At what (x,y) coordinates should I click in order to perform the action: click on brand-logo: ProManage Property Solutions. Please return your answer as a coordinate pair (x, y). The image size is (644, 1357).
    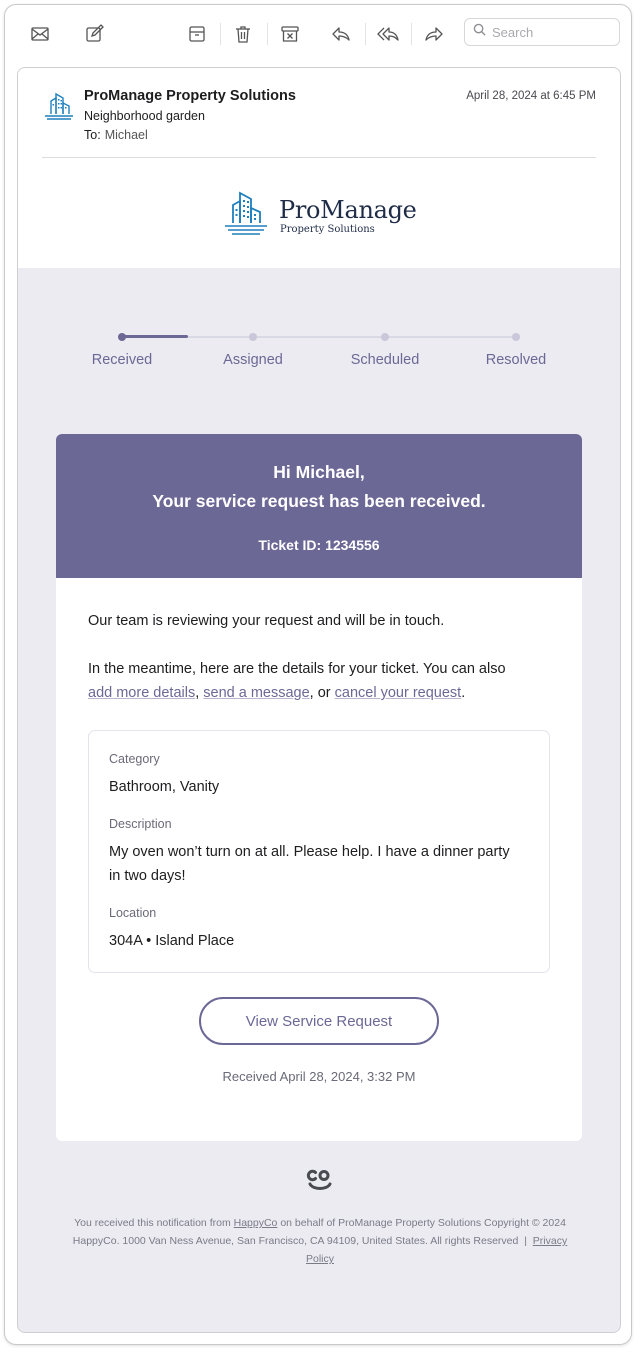
    Looking at the image, I should click on (326, 212).